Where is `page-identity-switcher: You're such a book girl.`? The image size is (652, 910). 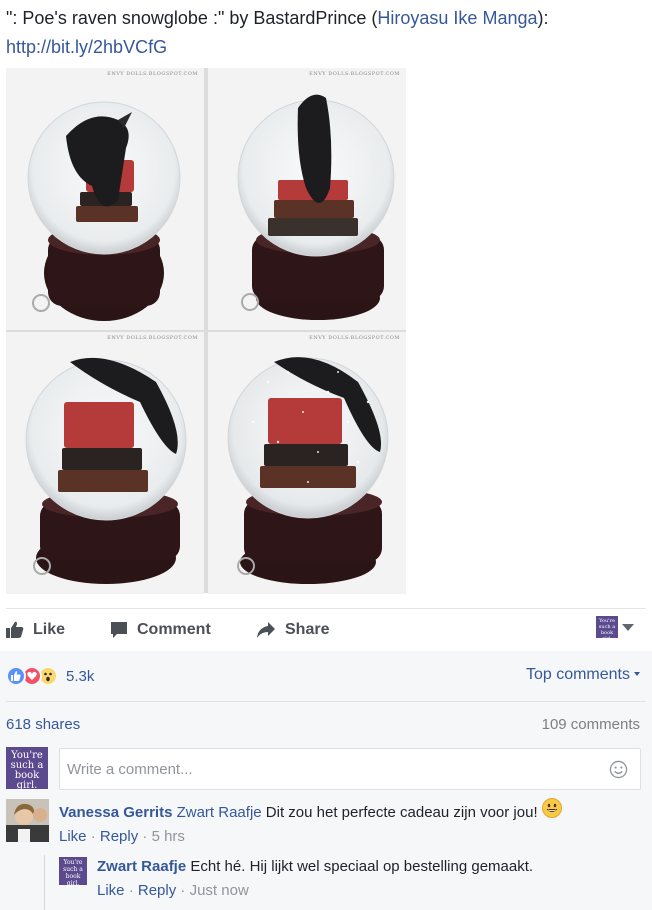 page-identity-switcher: You're such a book girl. is located at coordinates (615, 627).